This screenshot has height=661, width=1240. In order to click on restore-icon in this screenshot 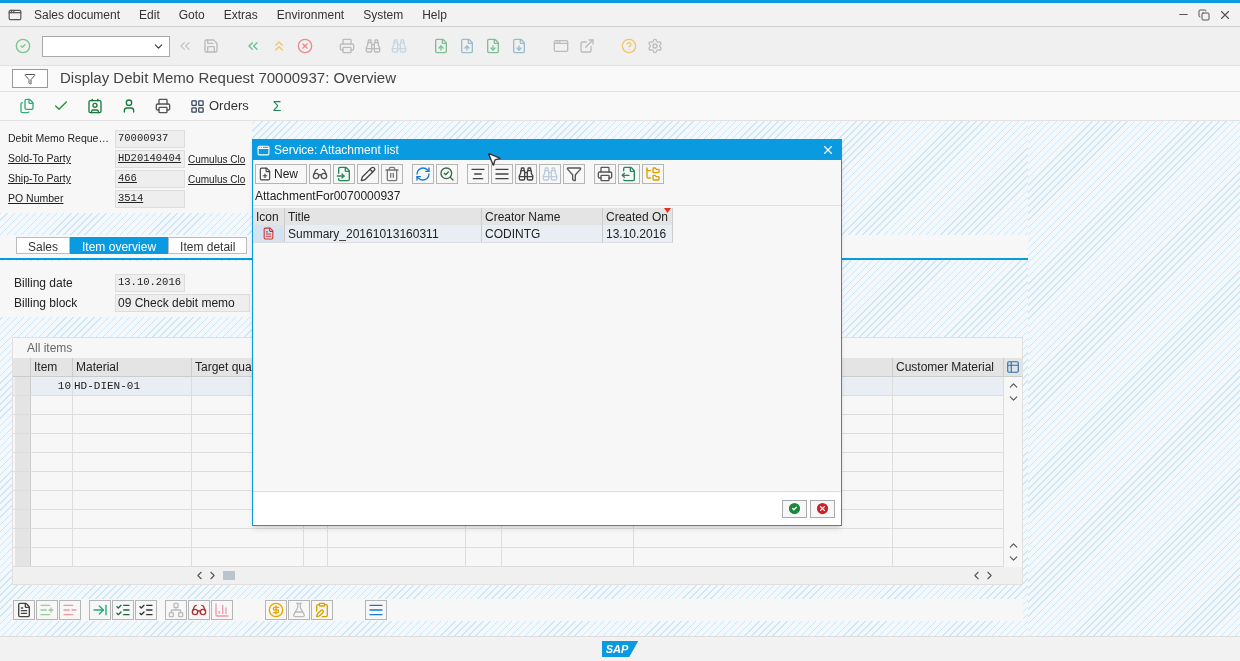, I will do `click(1204, 14)`.